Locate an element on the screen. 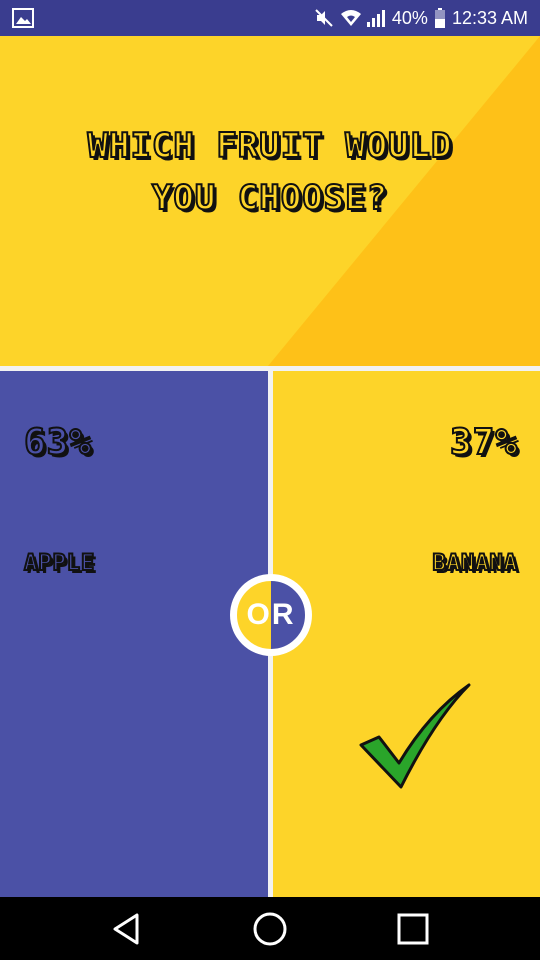 This screenshot has height=960, width=540. image-icon is located at coordinates (23, 18).